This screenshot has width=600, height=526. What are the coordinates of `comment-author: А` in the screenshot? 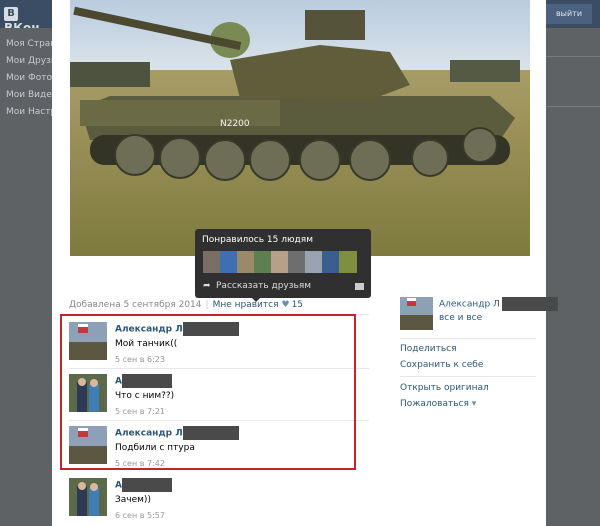 It's located at (118, 486).